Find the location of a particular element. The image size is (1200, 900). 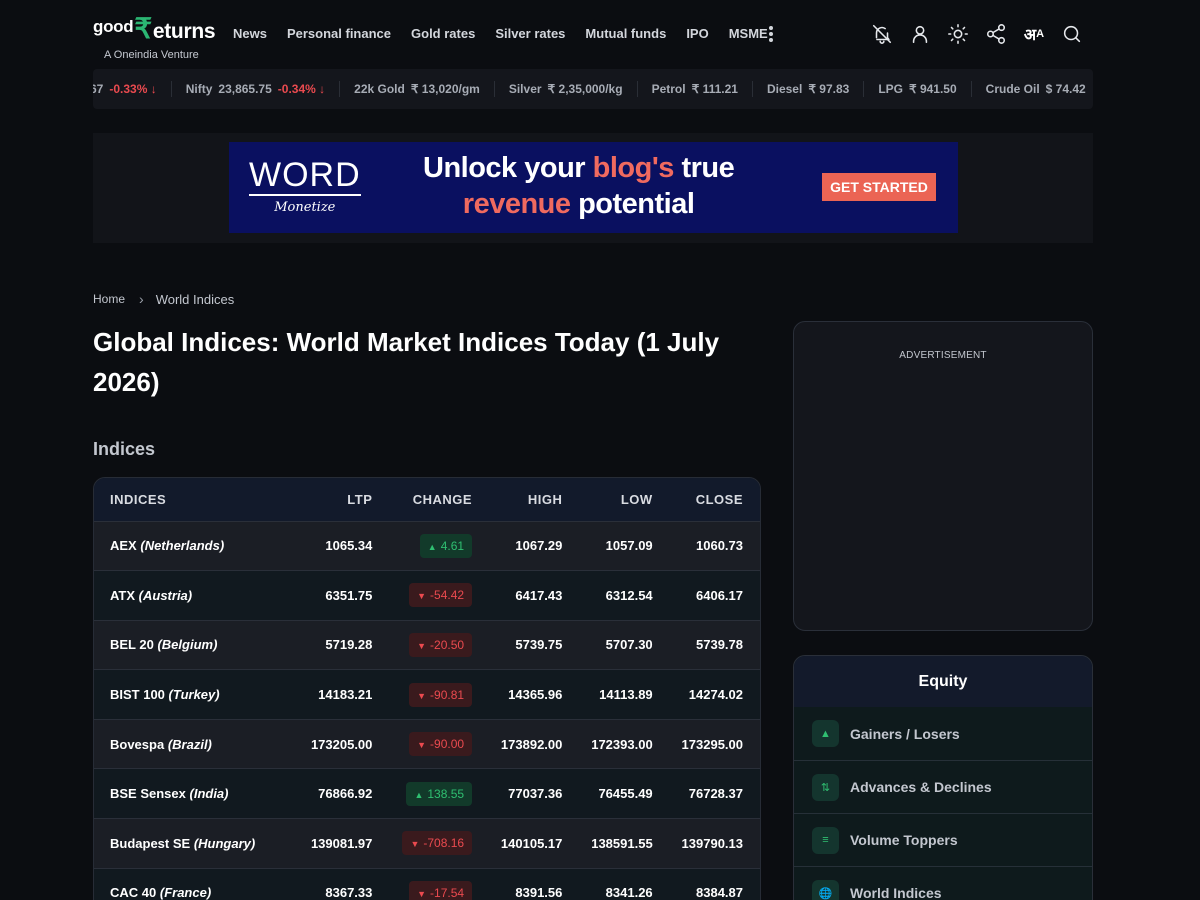

close-value: 14274.02 is located at coordinates (714, 694).